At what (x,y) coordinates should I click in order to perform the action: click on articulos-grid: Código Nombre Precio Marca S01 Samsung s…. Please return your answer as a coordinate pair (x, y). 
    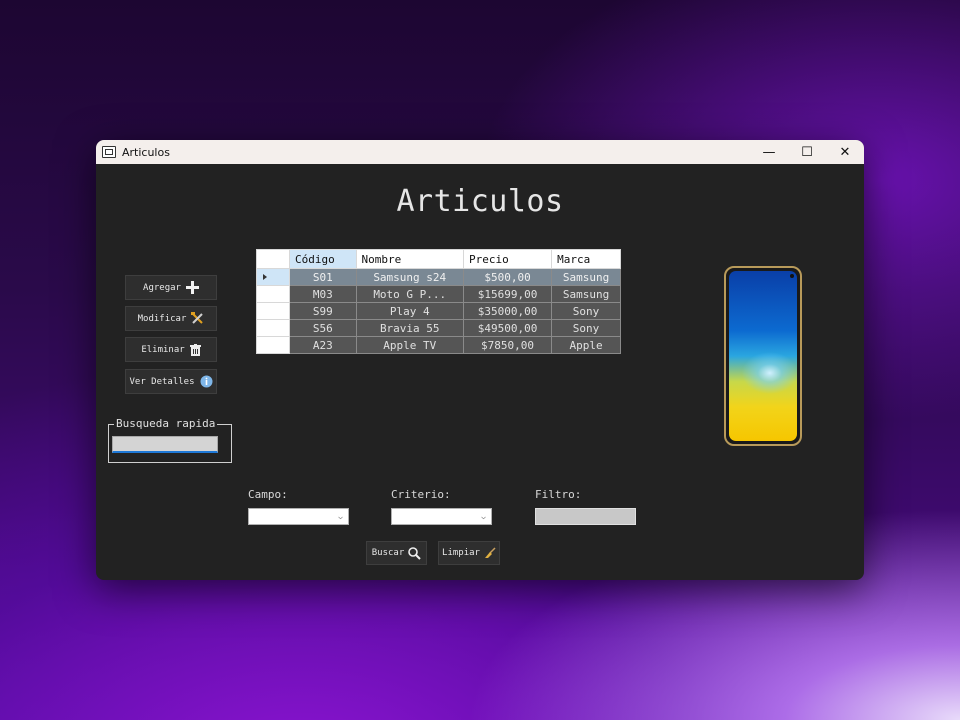
    Looking at the image, I should click on (438, 301).